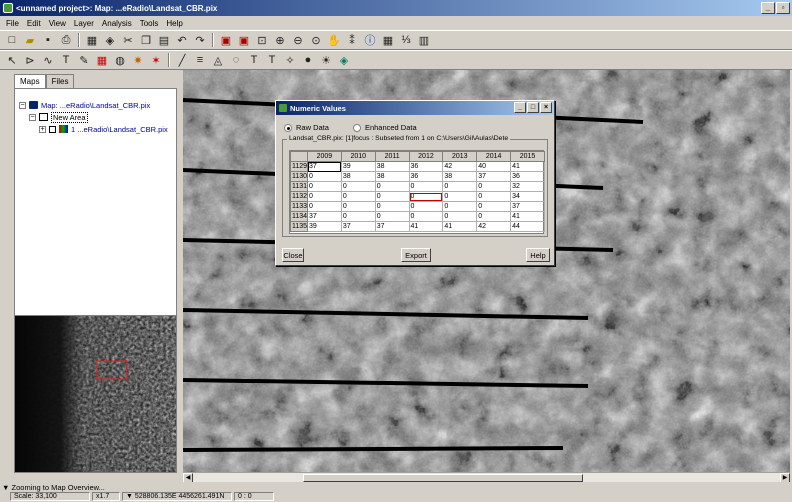 This screenshot has height=502, width=792. What do you see at coordinates (344, 60) in the screenshot?
I see `layers-icon: ◈` at bounding box center [344, 60].